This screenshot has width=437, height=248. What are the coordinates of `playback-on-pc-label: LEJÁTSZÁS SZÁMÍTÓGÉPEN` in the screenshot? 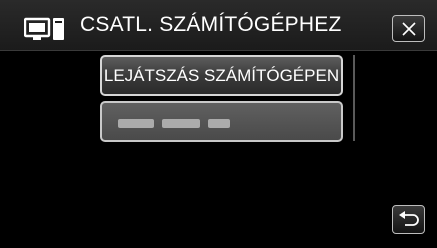 It's located at (221, 75).